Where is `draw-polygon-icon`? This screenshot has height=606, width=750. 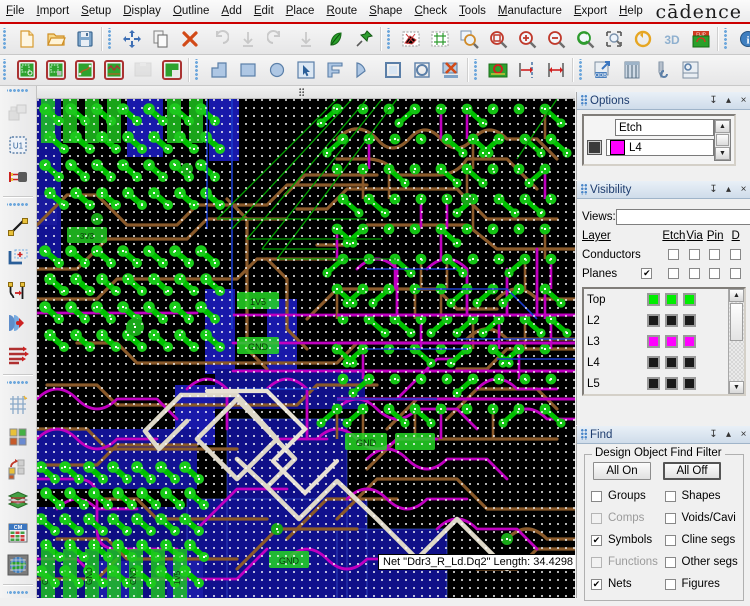
draw-polygon-icon is located at coordinates (218, 70).